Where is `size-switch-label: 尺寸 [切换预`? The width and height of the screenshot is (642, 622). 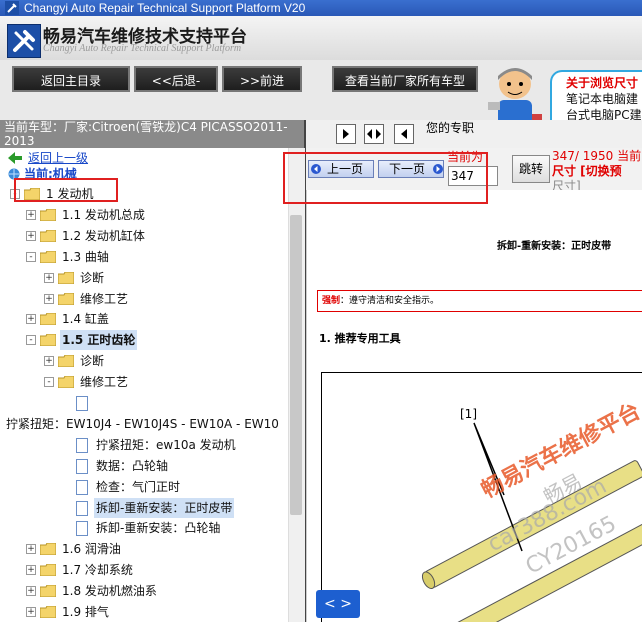
size-switch-label: 尺寸 [切换预 is located at coordinates (587, 171).